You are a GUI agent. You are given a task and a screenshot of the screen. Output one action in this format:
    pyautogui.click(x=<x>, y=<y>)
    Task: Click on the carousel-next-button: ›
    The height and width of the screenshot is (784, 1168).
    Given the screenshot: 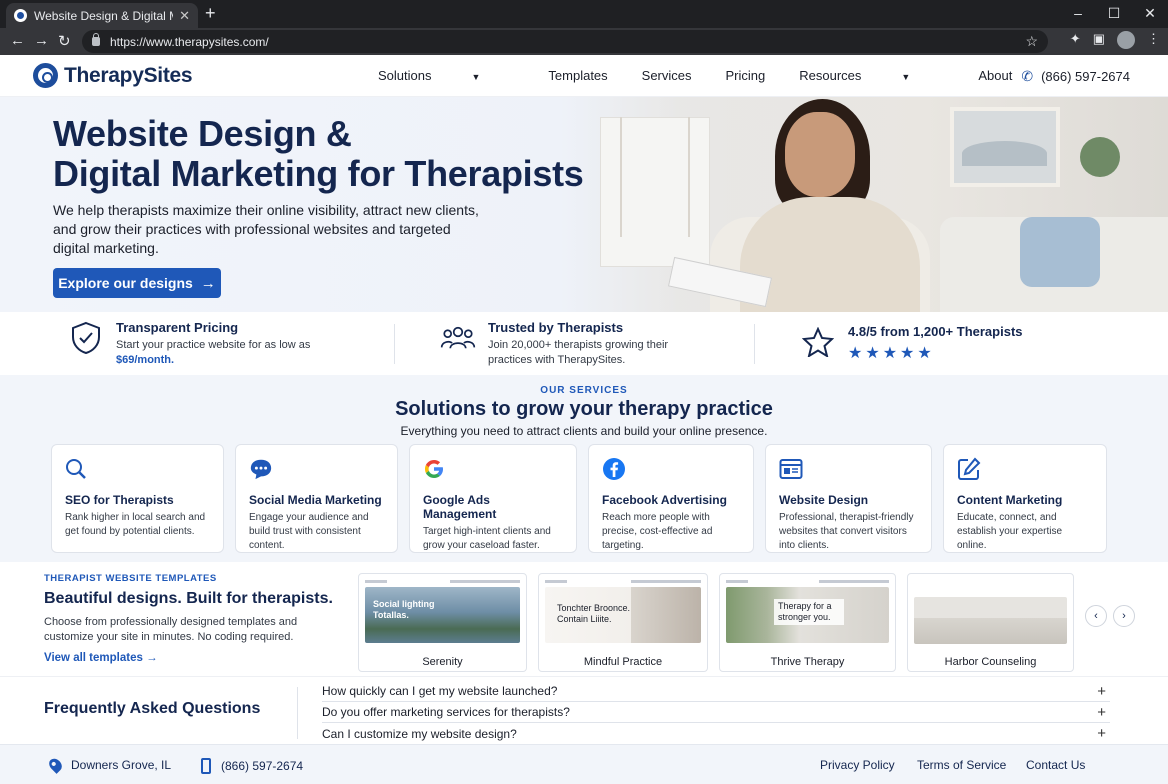 What is the action you would take?
    pyautogui.click(x=1124, y=616)
    